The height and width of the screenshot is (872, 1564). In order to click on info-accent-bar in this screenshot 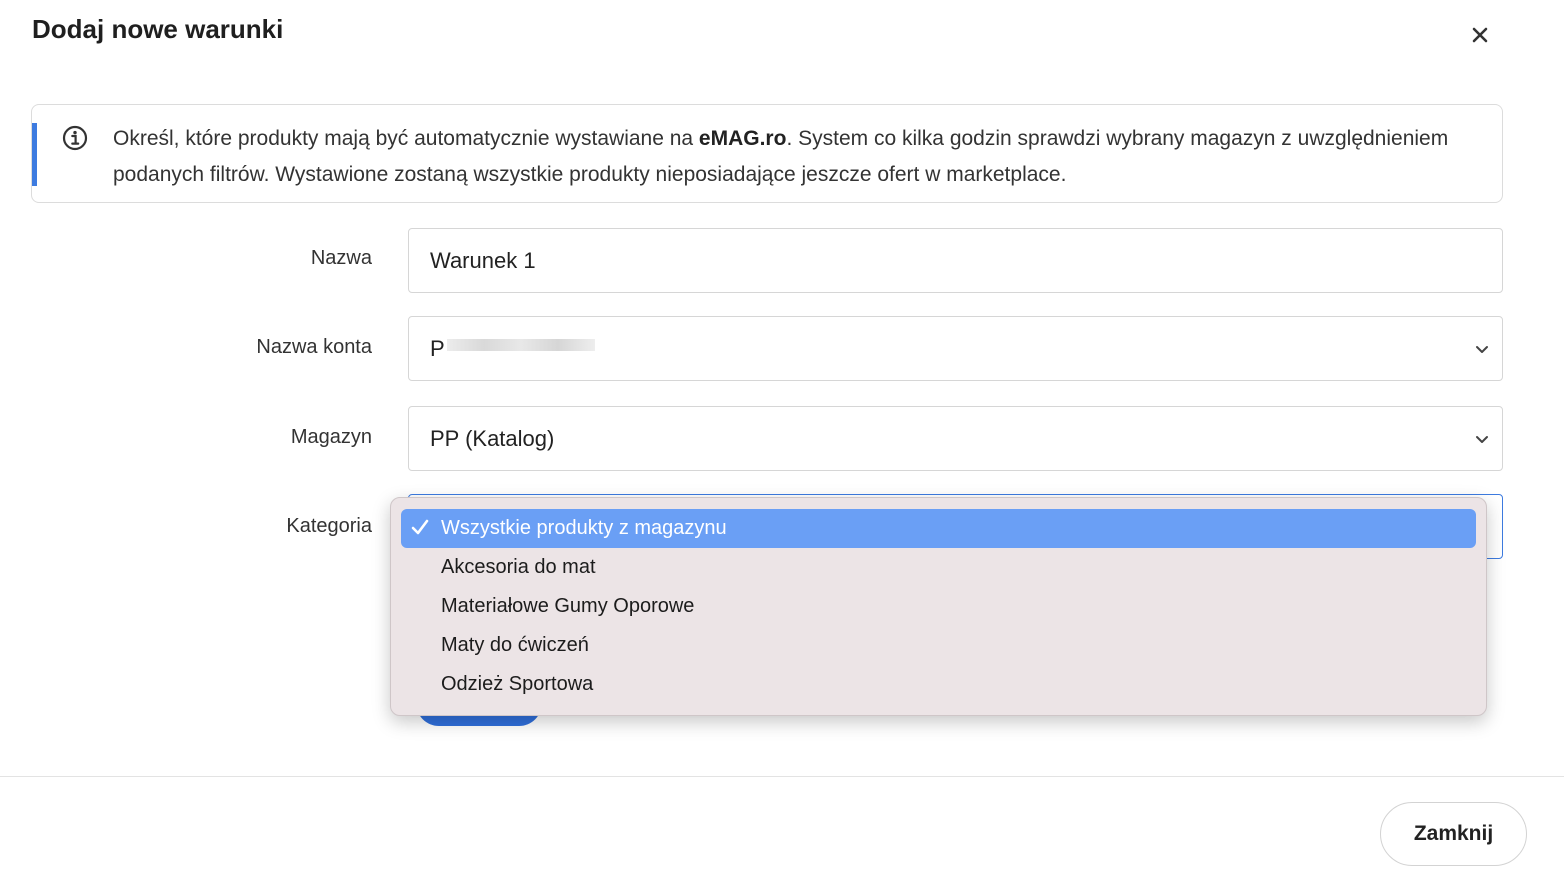, I will do `click(34, 154)`.